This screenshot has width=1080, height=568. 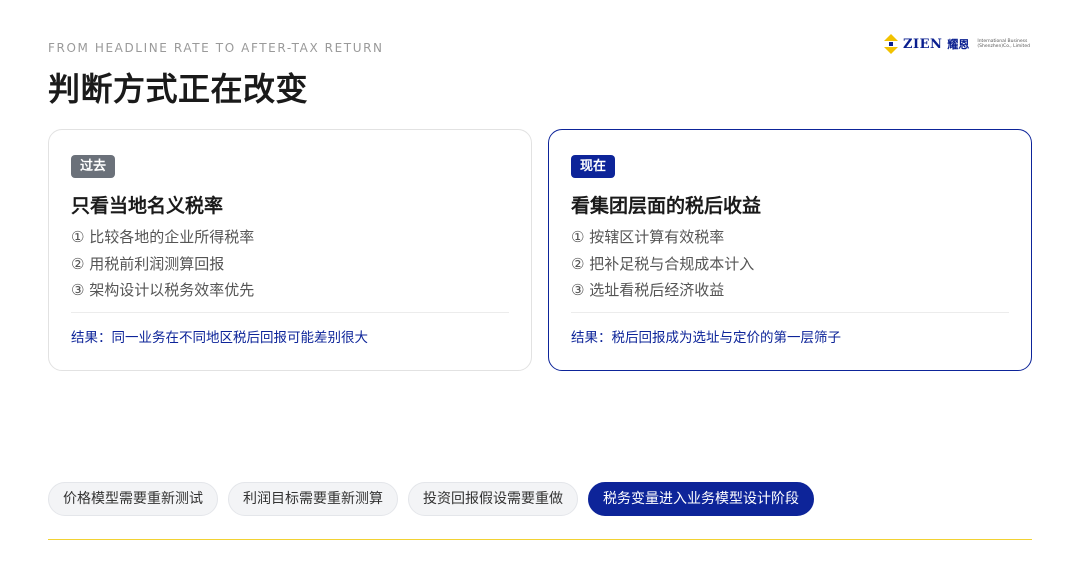 I want to click on chip-investment-return: 投资回报假设需要重做, so click(x=493, y=499).